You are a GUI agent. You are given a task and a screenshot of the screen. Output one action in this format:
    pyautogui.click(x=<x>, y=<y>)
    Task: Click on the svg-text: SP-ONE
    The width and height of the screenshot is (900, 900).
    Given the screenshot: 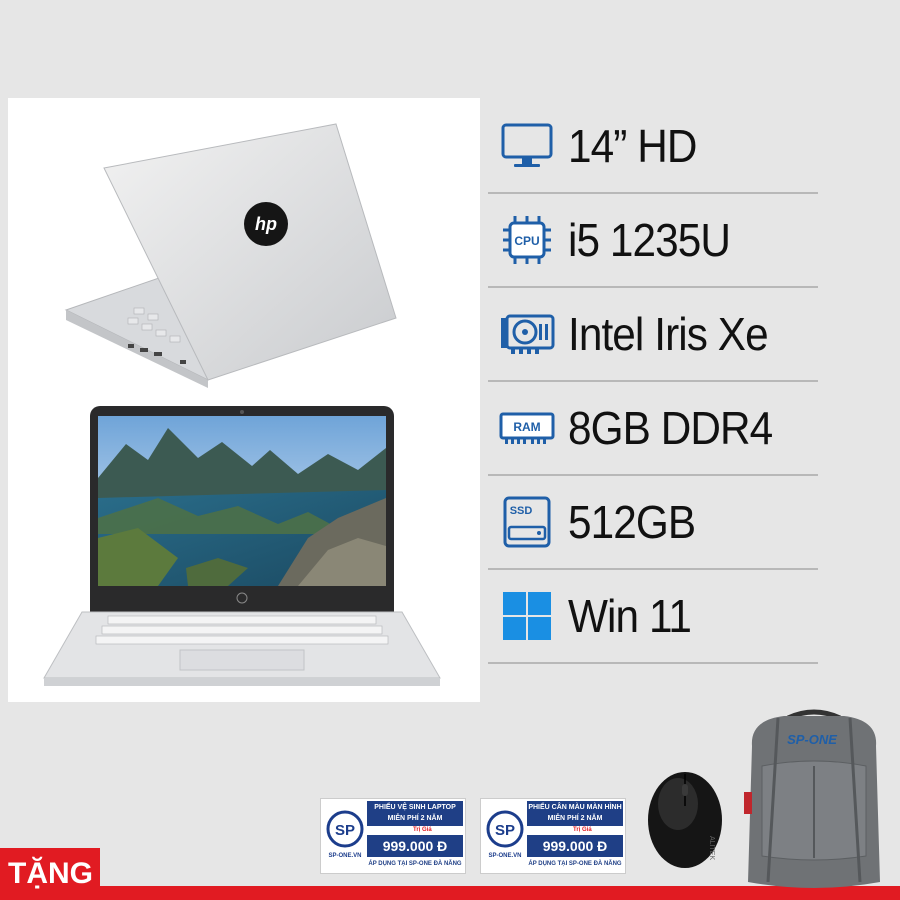 What is the action you would take?
    pyautogui.click(x=812, y=739)
    